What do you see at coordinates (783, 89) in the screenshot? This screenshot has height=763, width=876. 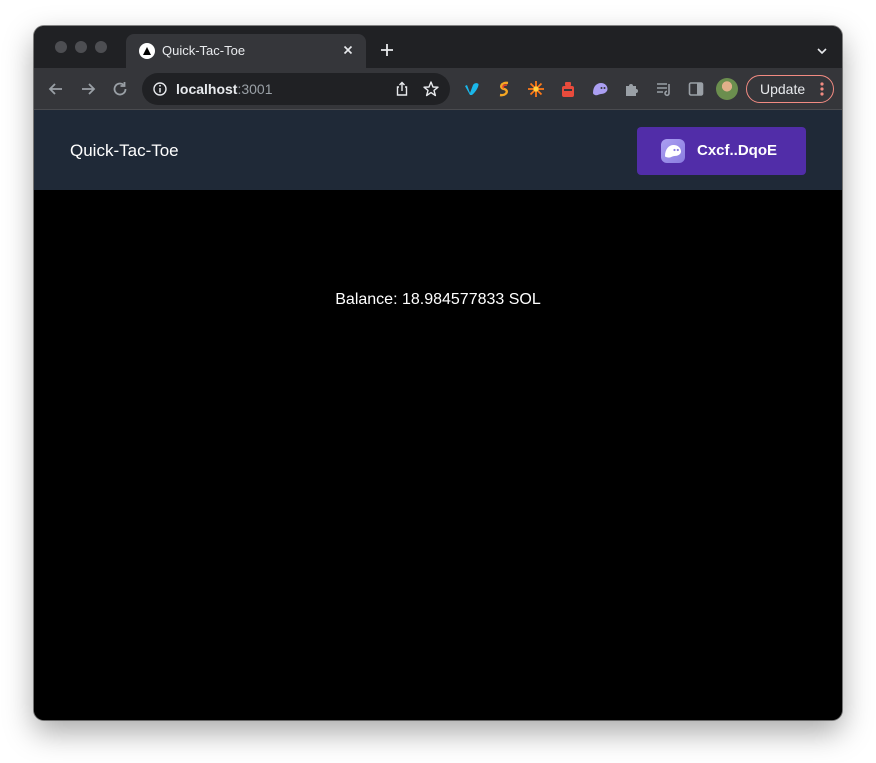 I see `update-label: Update` at bounding box center [783, 89].